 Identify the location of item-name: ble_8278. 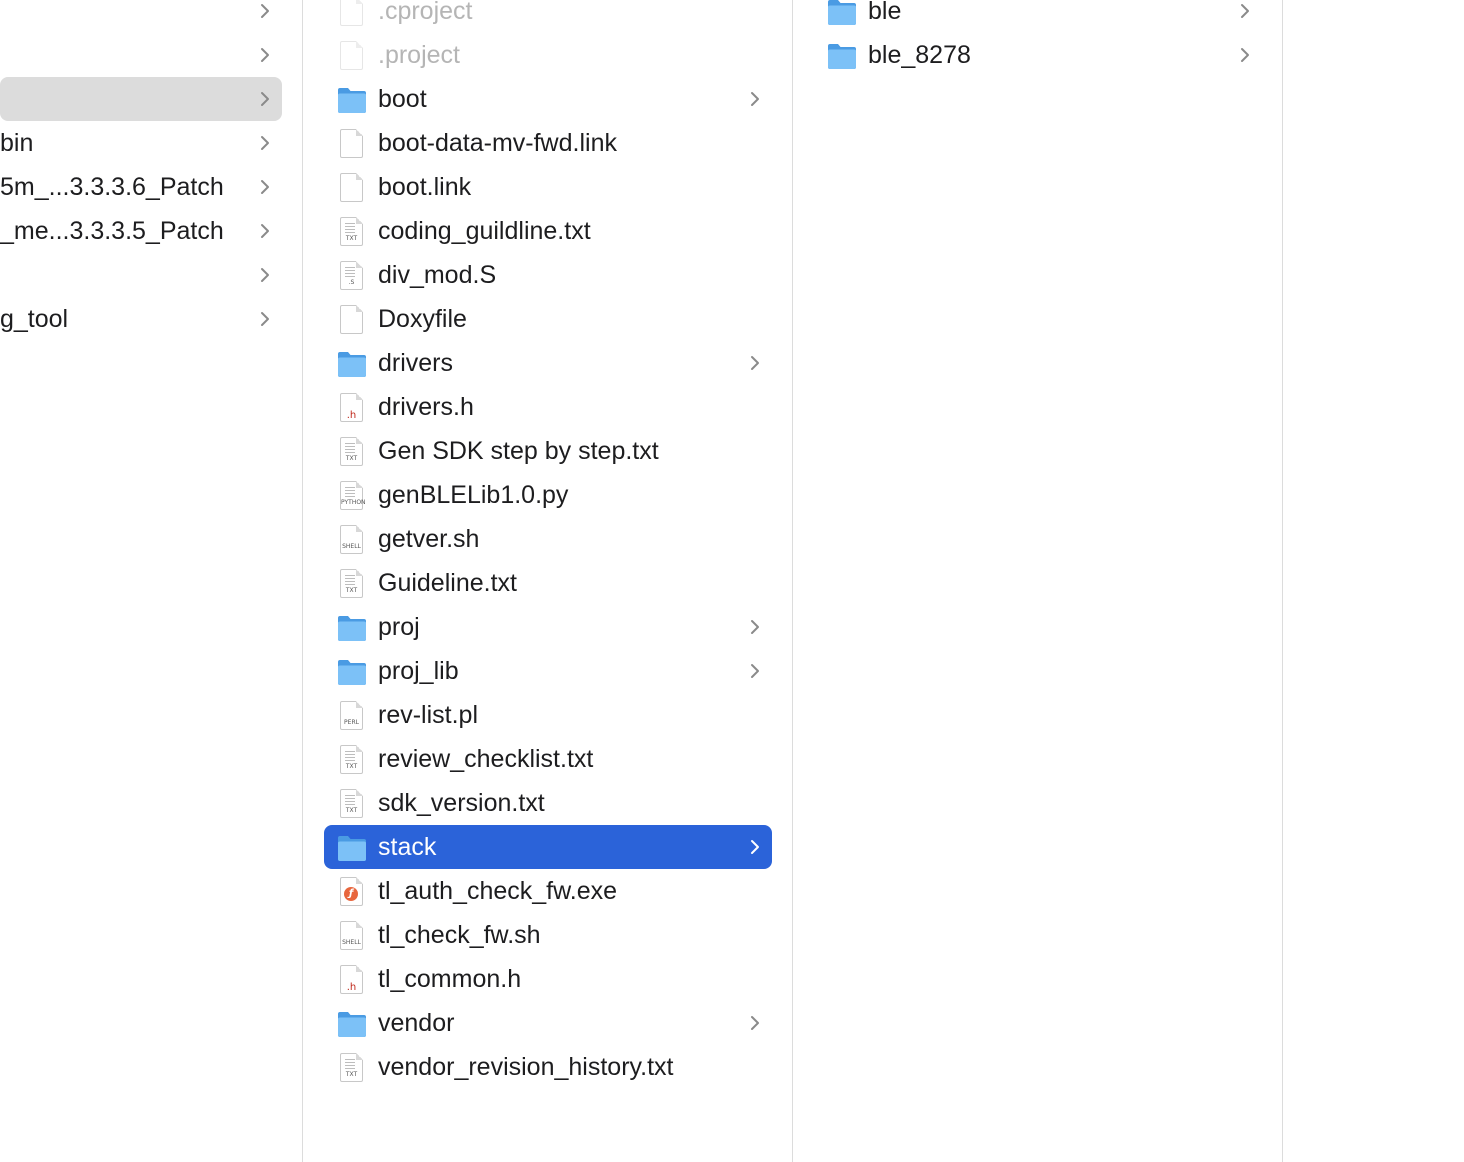
(919, 55).